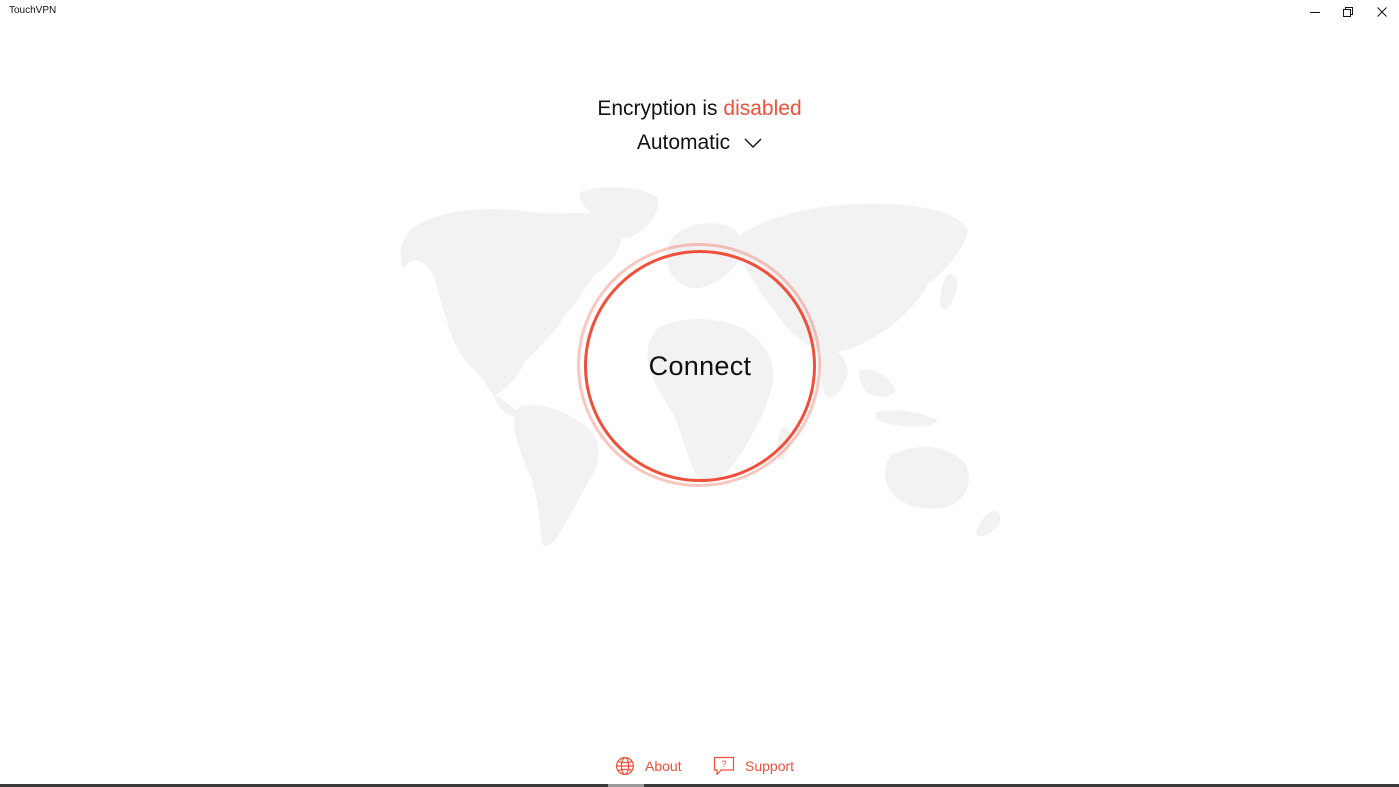 This screenshot has height=787, width=1399. I want to click on close-icon, so click(1382, 12).